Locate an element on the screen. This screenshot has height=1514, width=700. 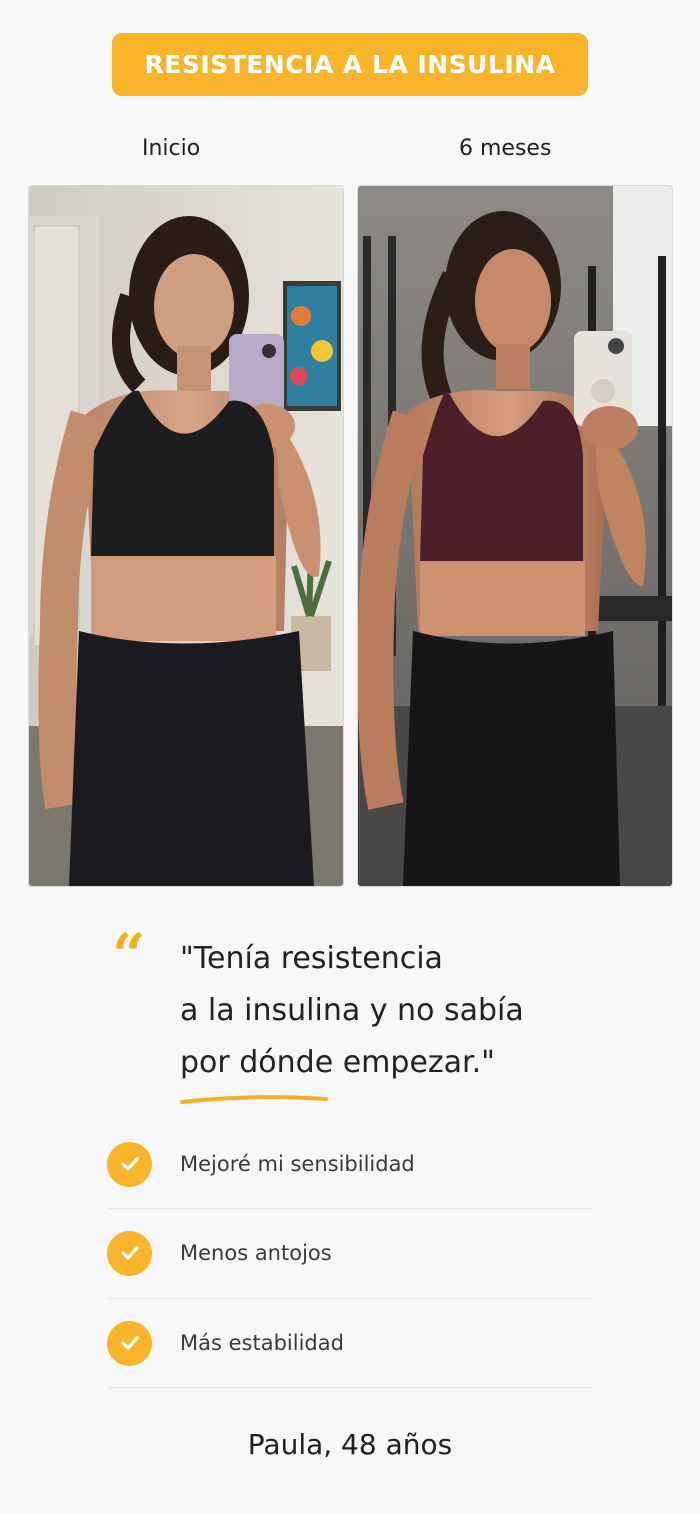
quote-line: "Tenía resistencia is located at coordinates (311, 958).